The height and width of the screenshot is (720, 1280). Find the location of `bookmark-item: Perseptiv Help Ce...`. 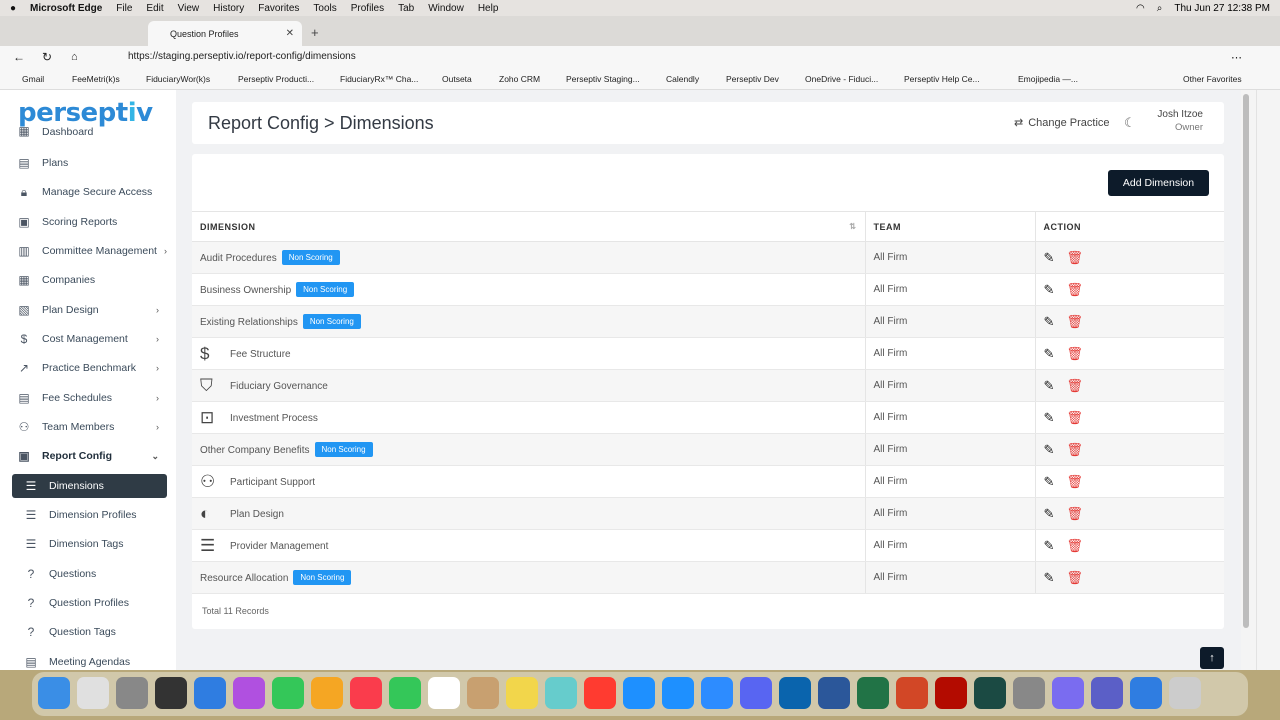

bookmark-item: Perseptiv Help Ce... is located at coordinates (942, 79).